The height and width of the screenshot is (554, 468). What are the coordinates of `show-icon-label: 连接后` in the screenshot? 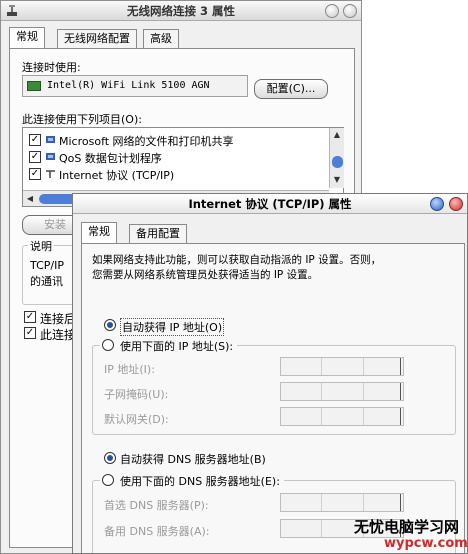 It's located at (58, 319).